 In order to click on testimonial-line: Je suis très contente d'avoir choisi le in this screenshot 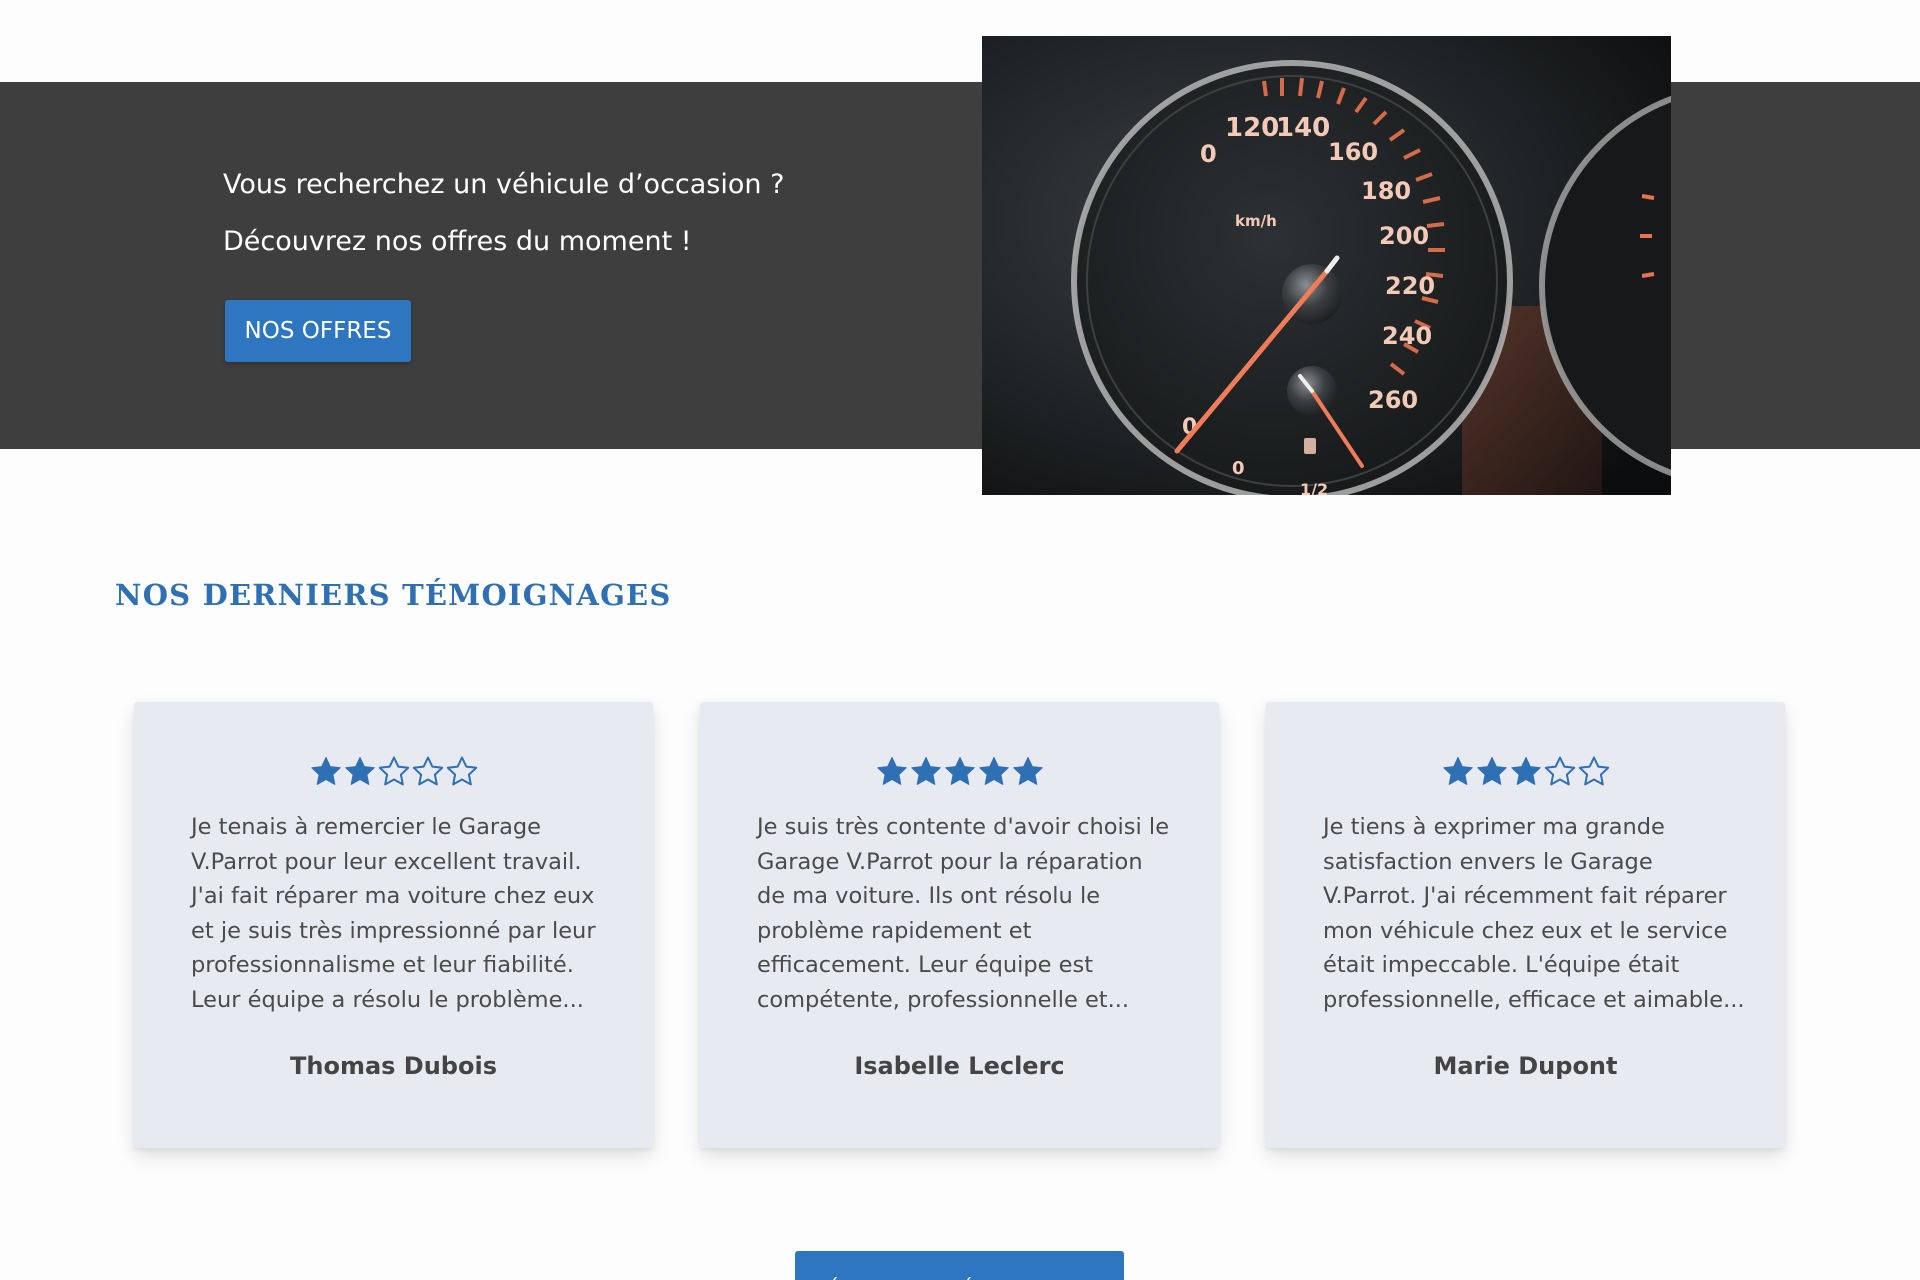, I will do `click(963, 827)`.